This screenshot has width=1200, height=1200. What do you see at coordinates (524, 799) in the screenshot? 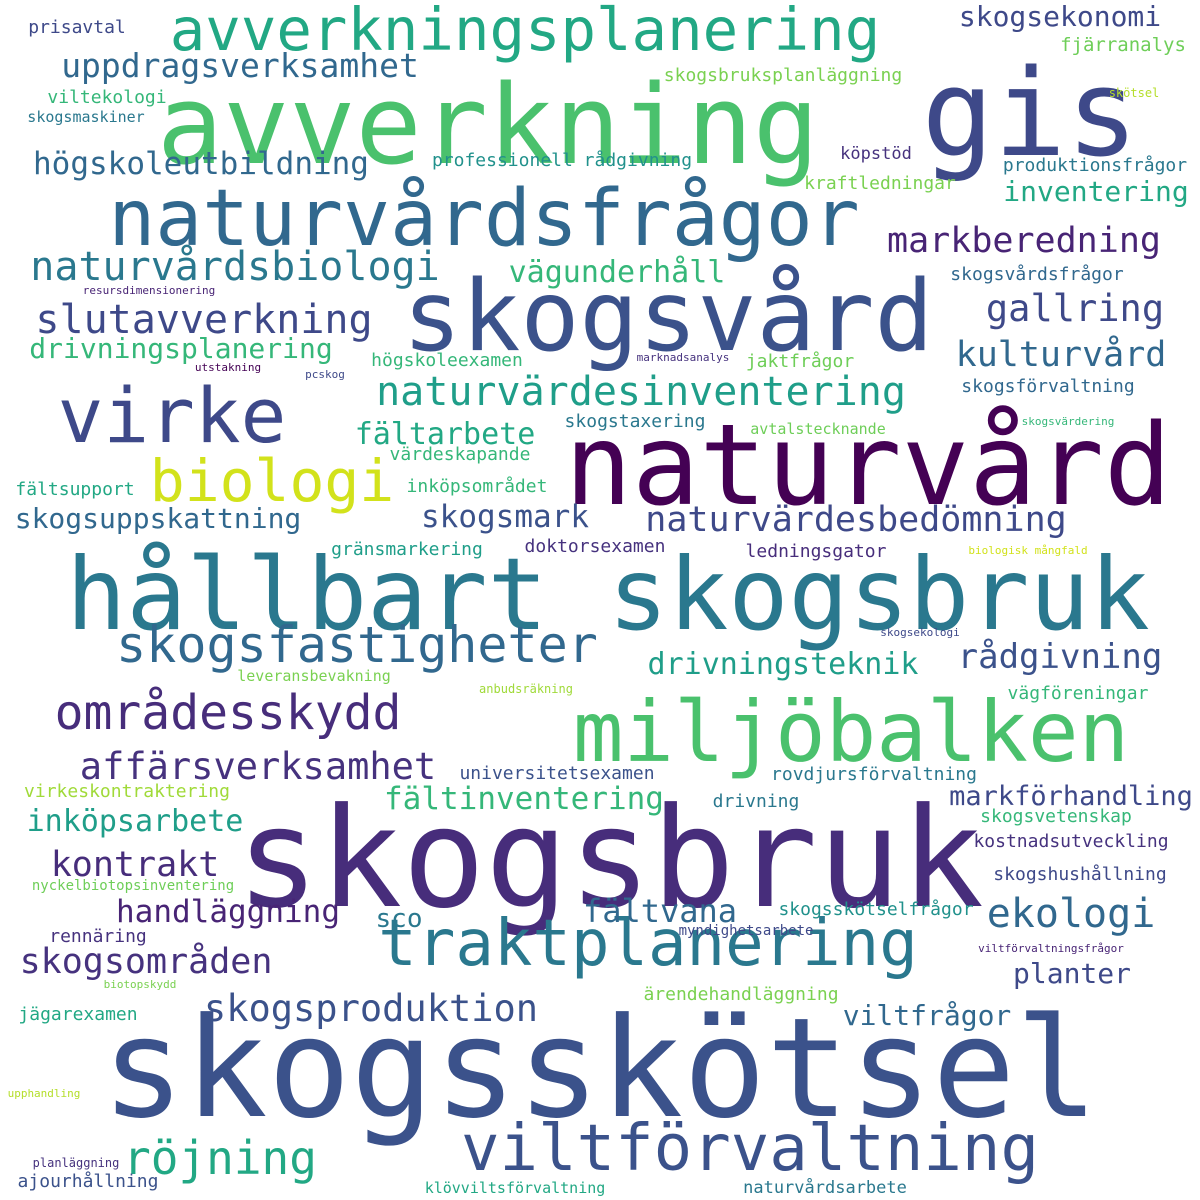
I see `word: fältinventering` at bounding box center [524, 799].